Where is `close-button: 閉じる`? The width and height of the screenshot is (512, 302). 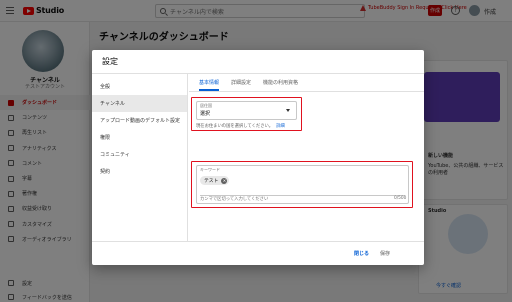 close-button: 閉じる is located at coordinates (361, 253).